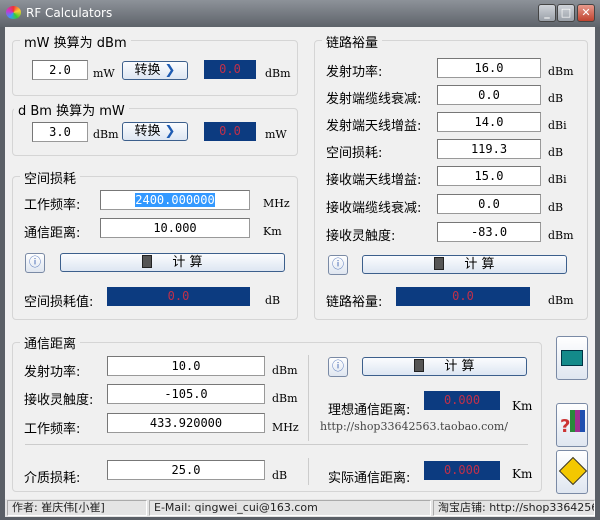 Image resolution: width=600 pixels, height=520 pixels. I want to click on calc-space-loss-button: 计 算, so click(172, 262).